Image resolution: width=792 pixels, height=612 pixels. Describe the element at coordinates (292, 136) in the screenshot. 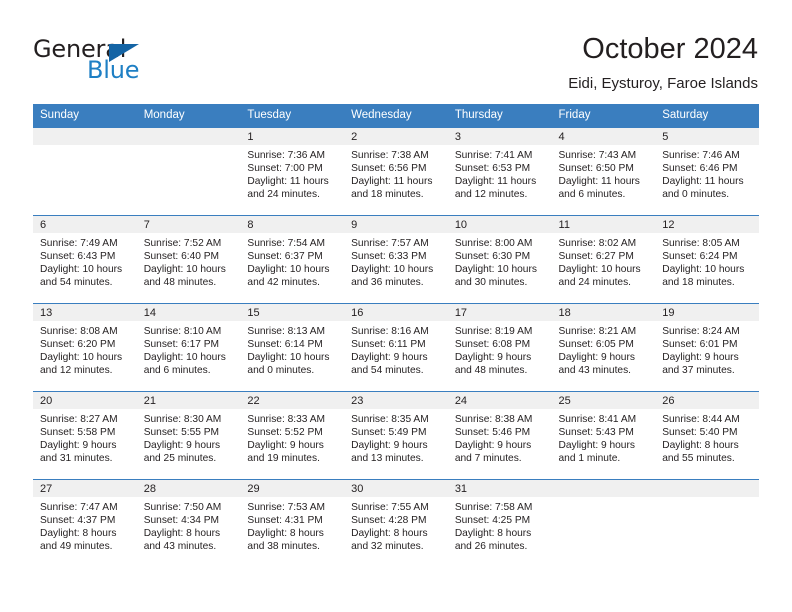

I see `day-number: 1` at that location.